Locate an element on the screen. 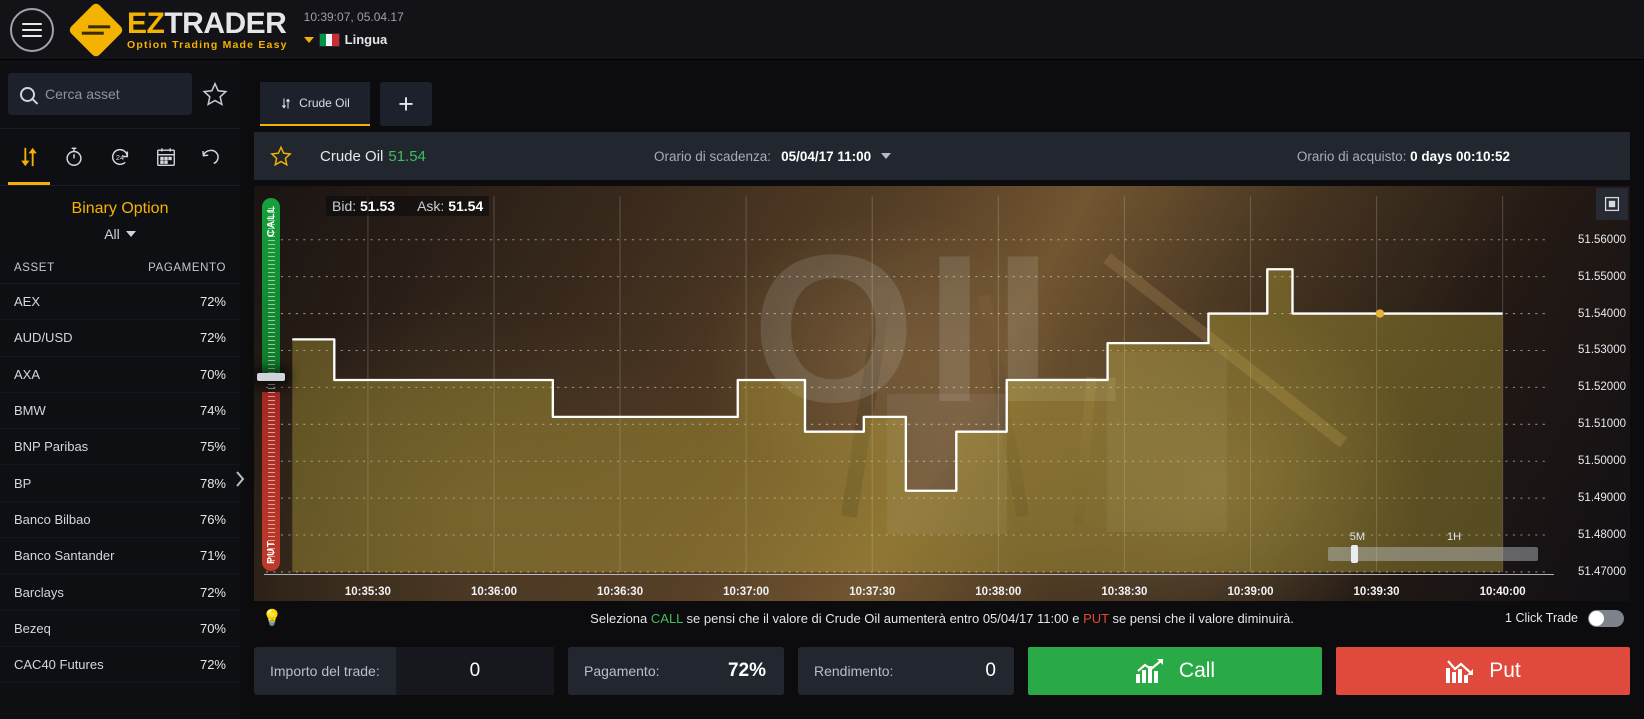  one-click-trade-label: 1 Click Trade is located at coordinates (1541, 618).